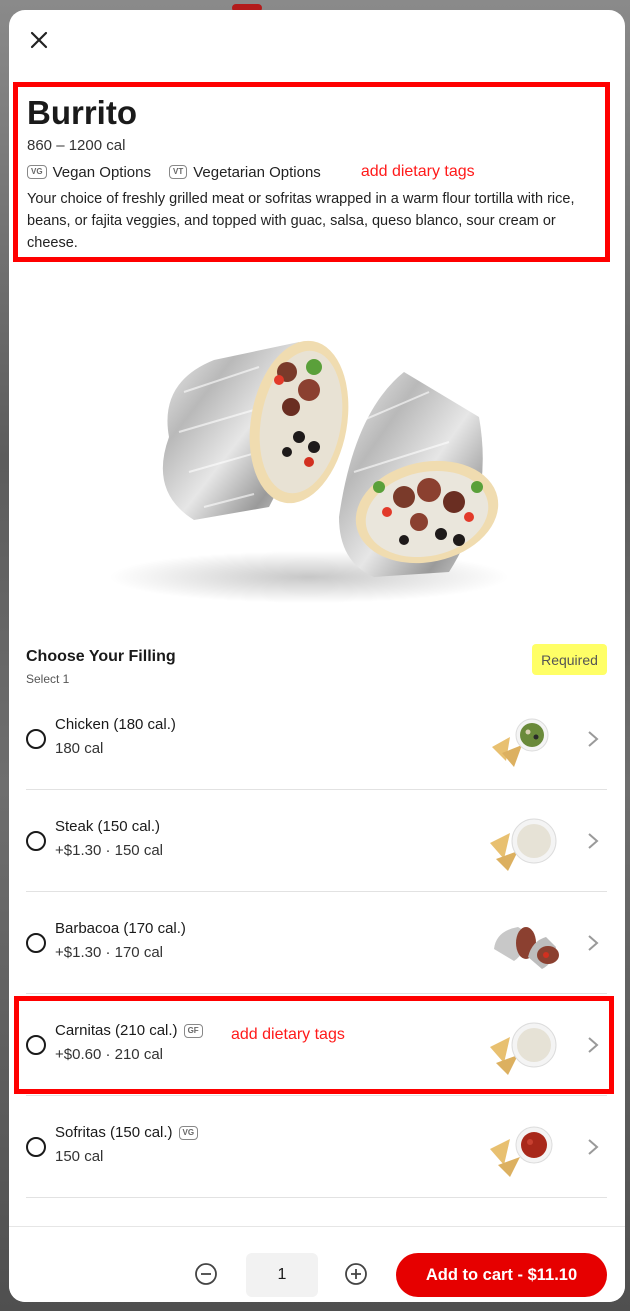  I want to click on chips-queso-icon, so click(523, 844).